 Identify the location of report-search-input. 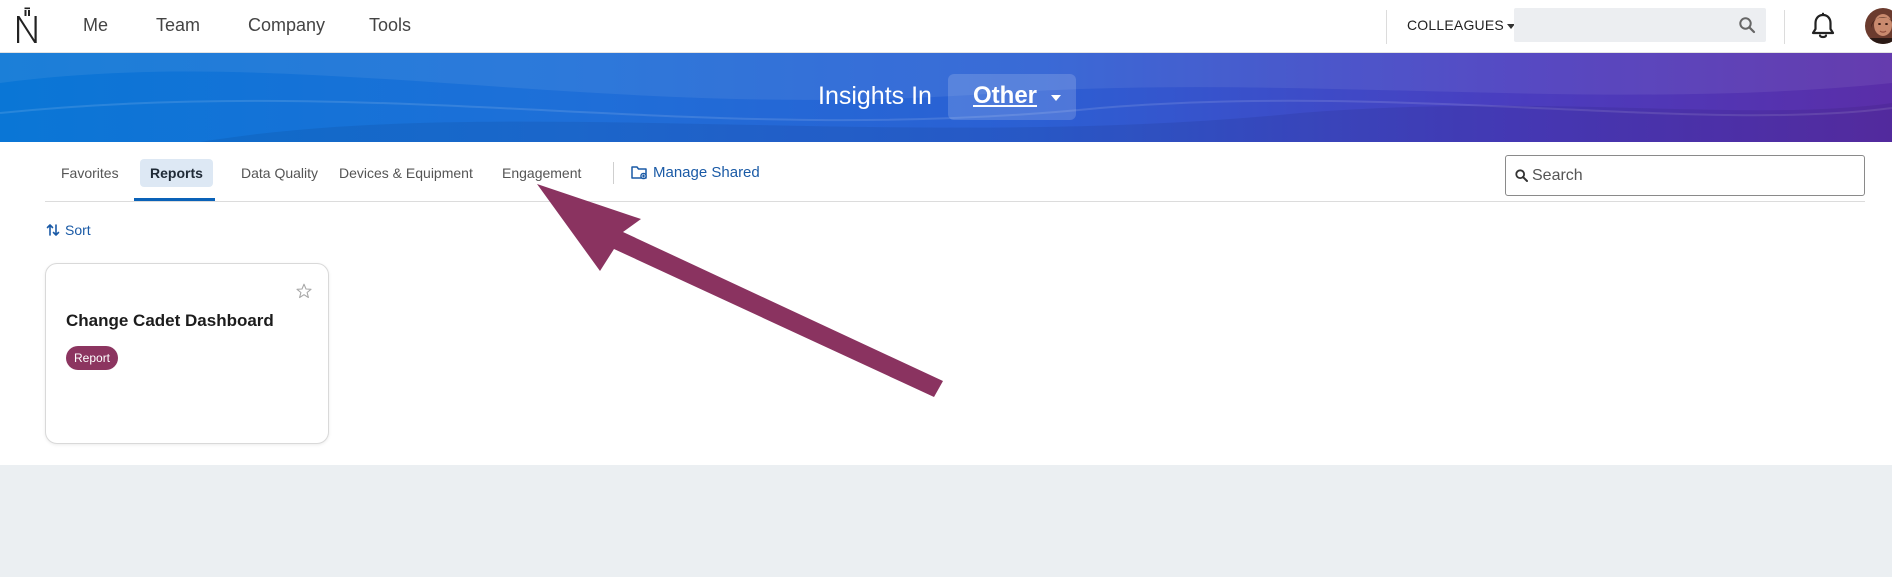
(1692, 175).